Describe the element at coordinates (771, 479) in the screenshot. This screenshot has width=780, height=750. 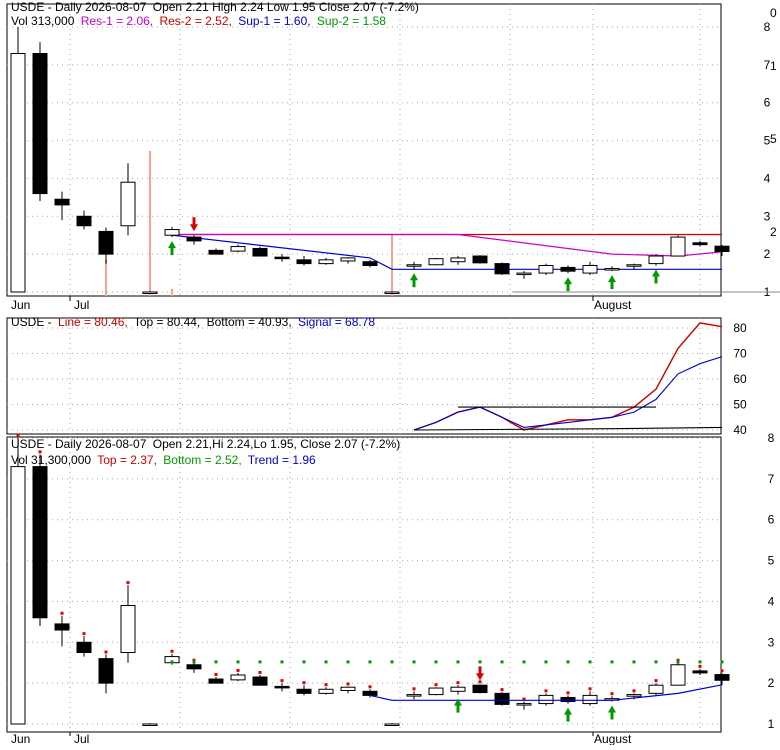
I see `trend-y-tick-label: 7` at that location.